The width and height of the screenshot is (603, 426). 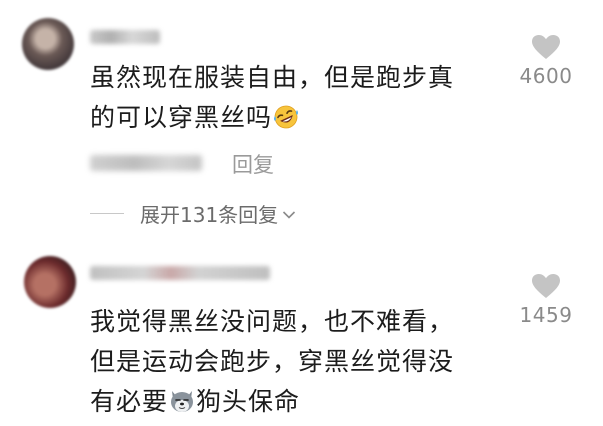 I want to click on like-button: 4600, so click(x=546, y=61).